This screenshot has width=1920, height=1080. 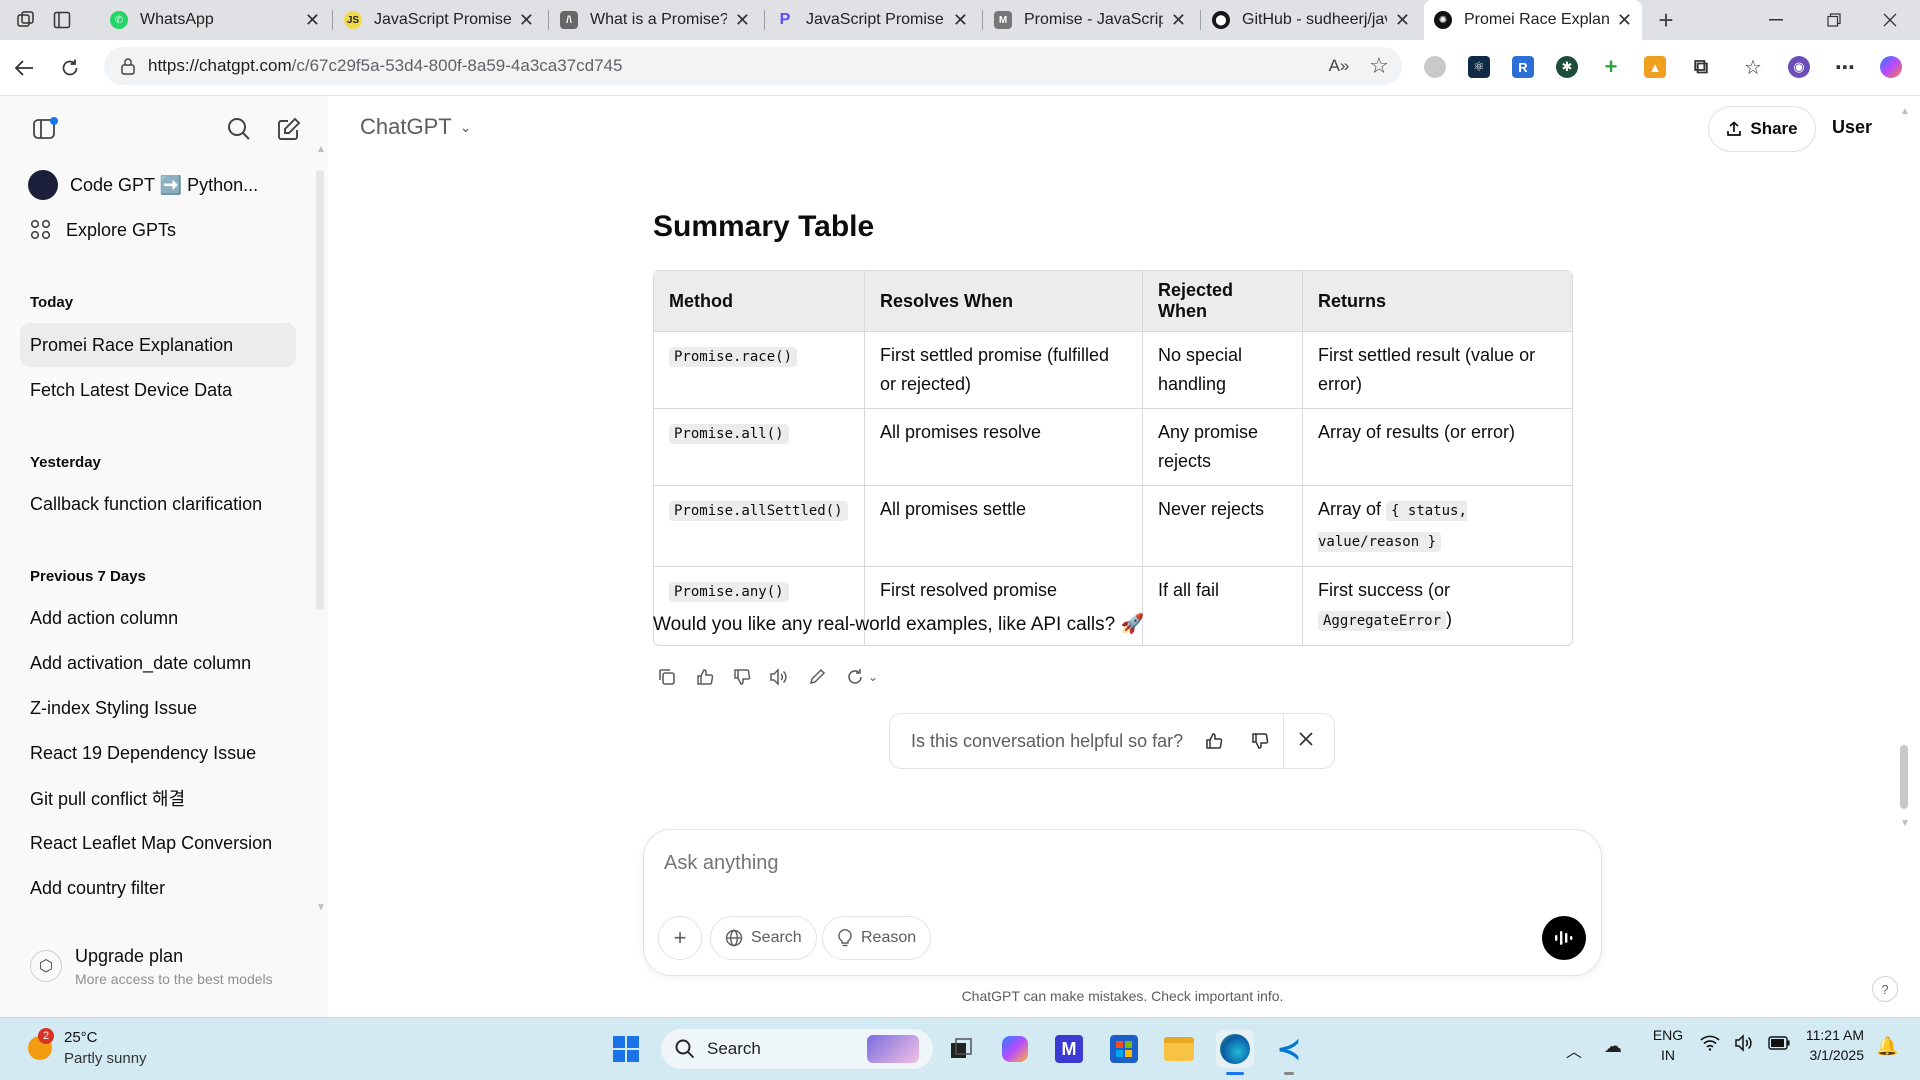 I want to click on favorites-icon: ☆, so click(x=1753, y=67).